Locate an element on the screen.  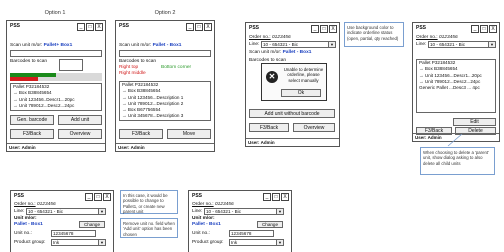
product-group-label: Product group: is located at coordinates (208, 242).